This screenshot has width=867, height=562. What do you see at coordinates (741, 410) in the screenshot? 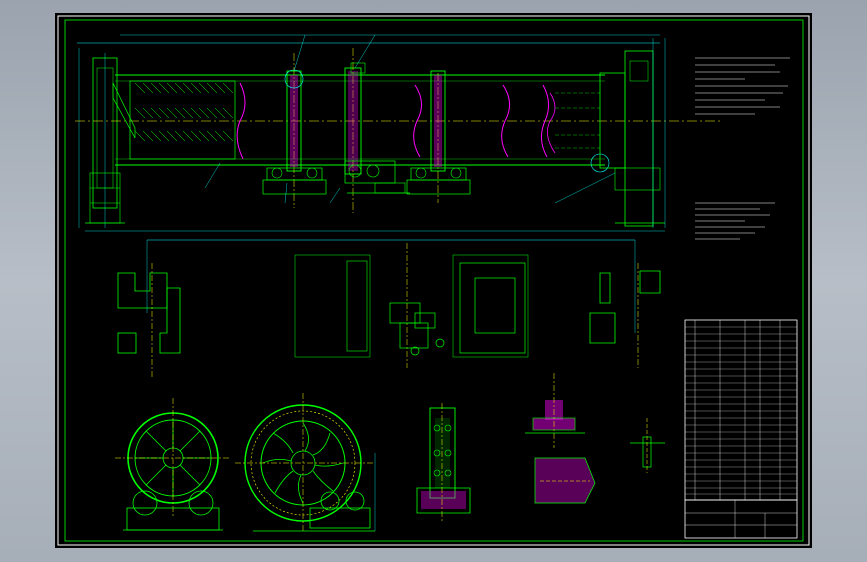
I see `parts-table` at bounding box center [741, 410].